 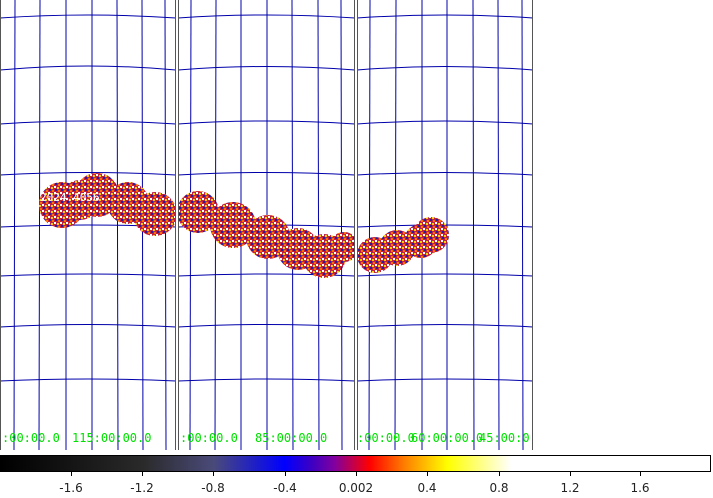 I want to click on colorbar-tick-label: 0.4, so click(x=427, y=488).